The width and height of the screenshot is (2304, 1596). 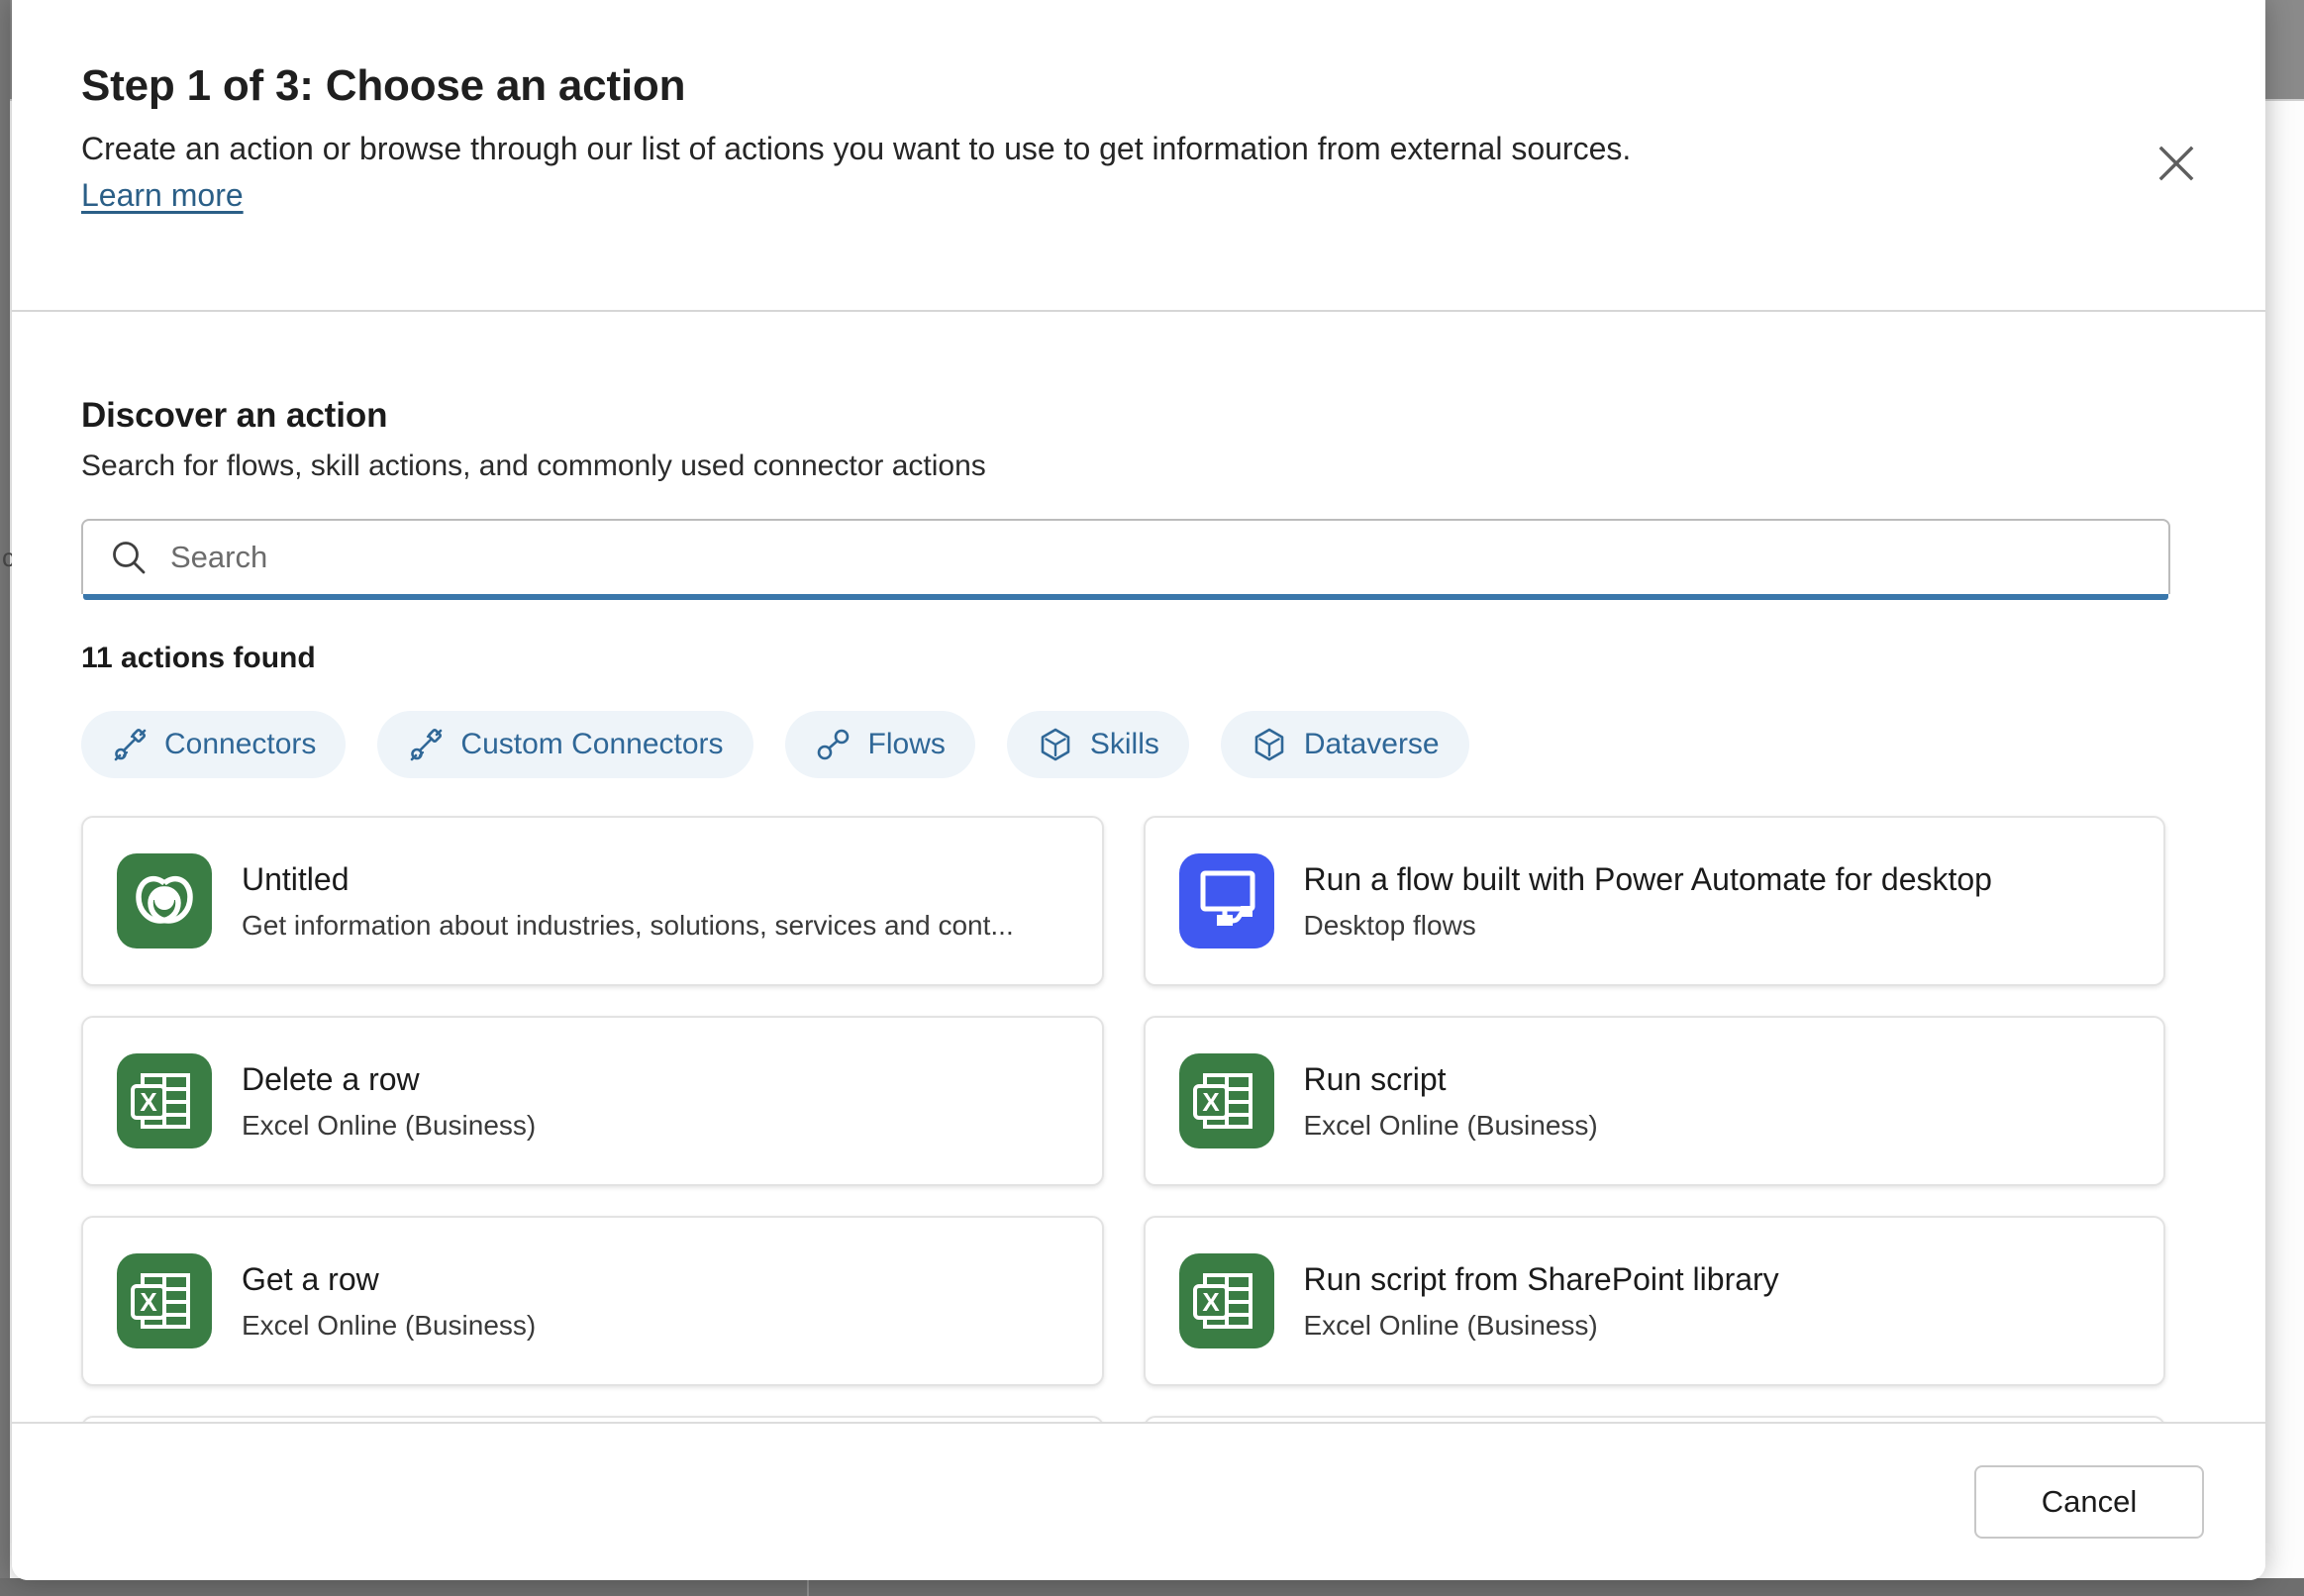 I want to click on close-button, so click(x=2176, y=163).